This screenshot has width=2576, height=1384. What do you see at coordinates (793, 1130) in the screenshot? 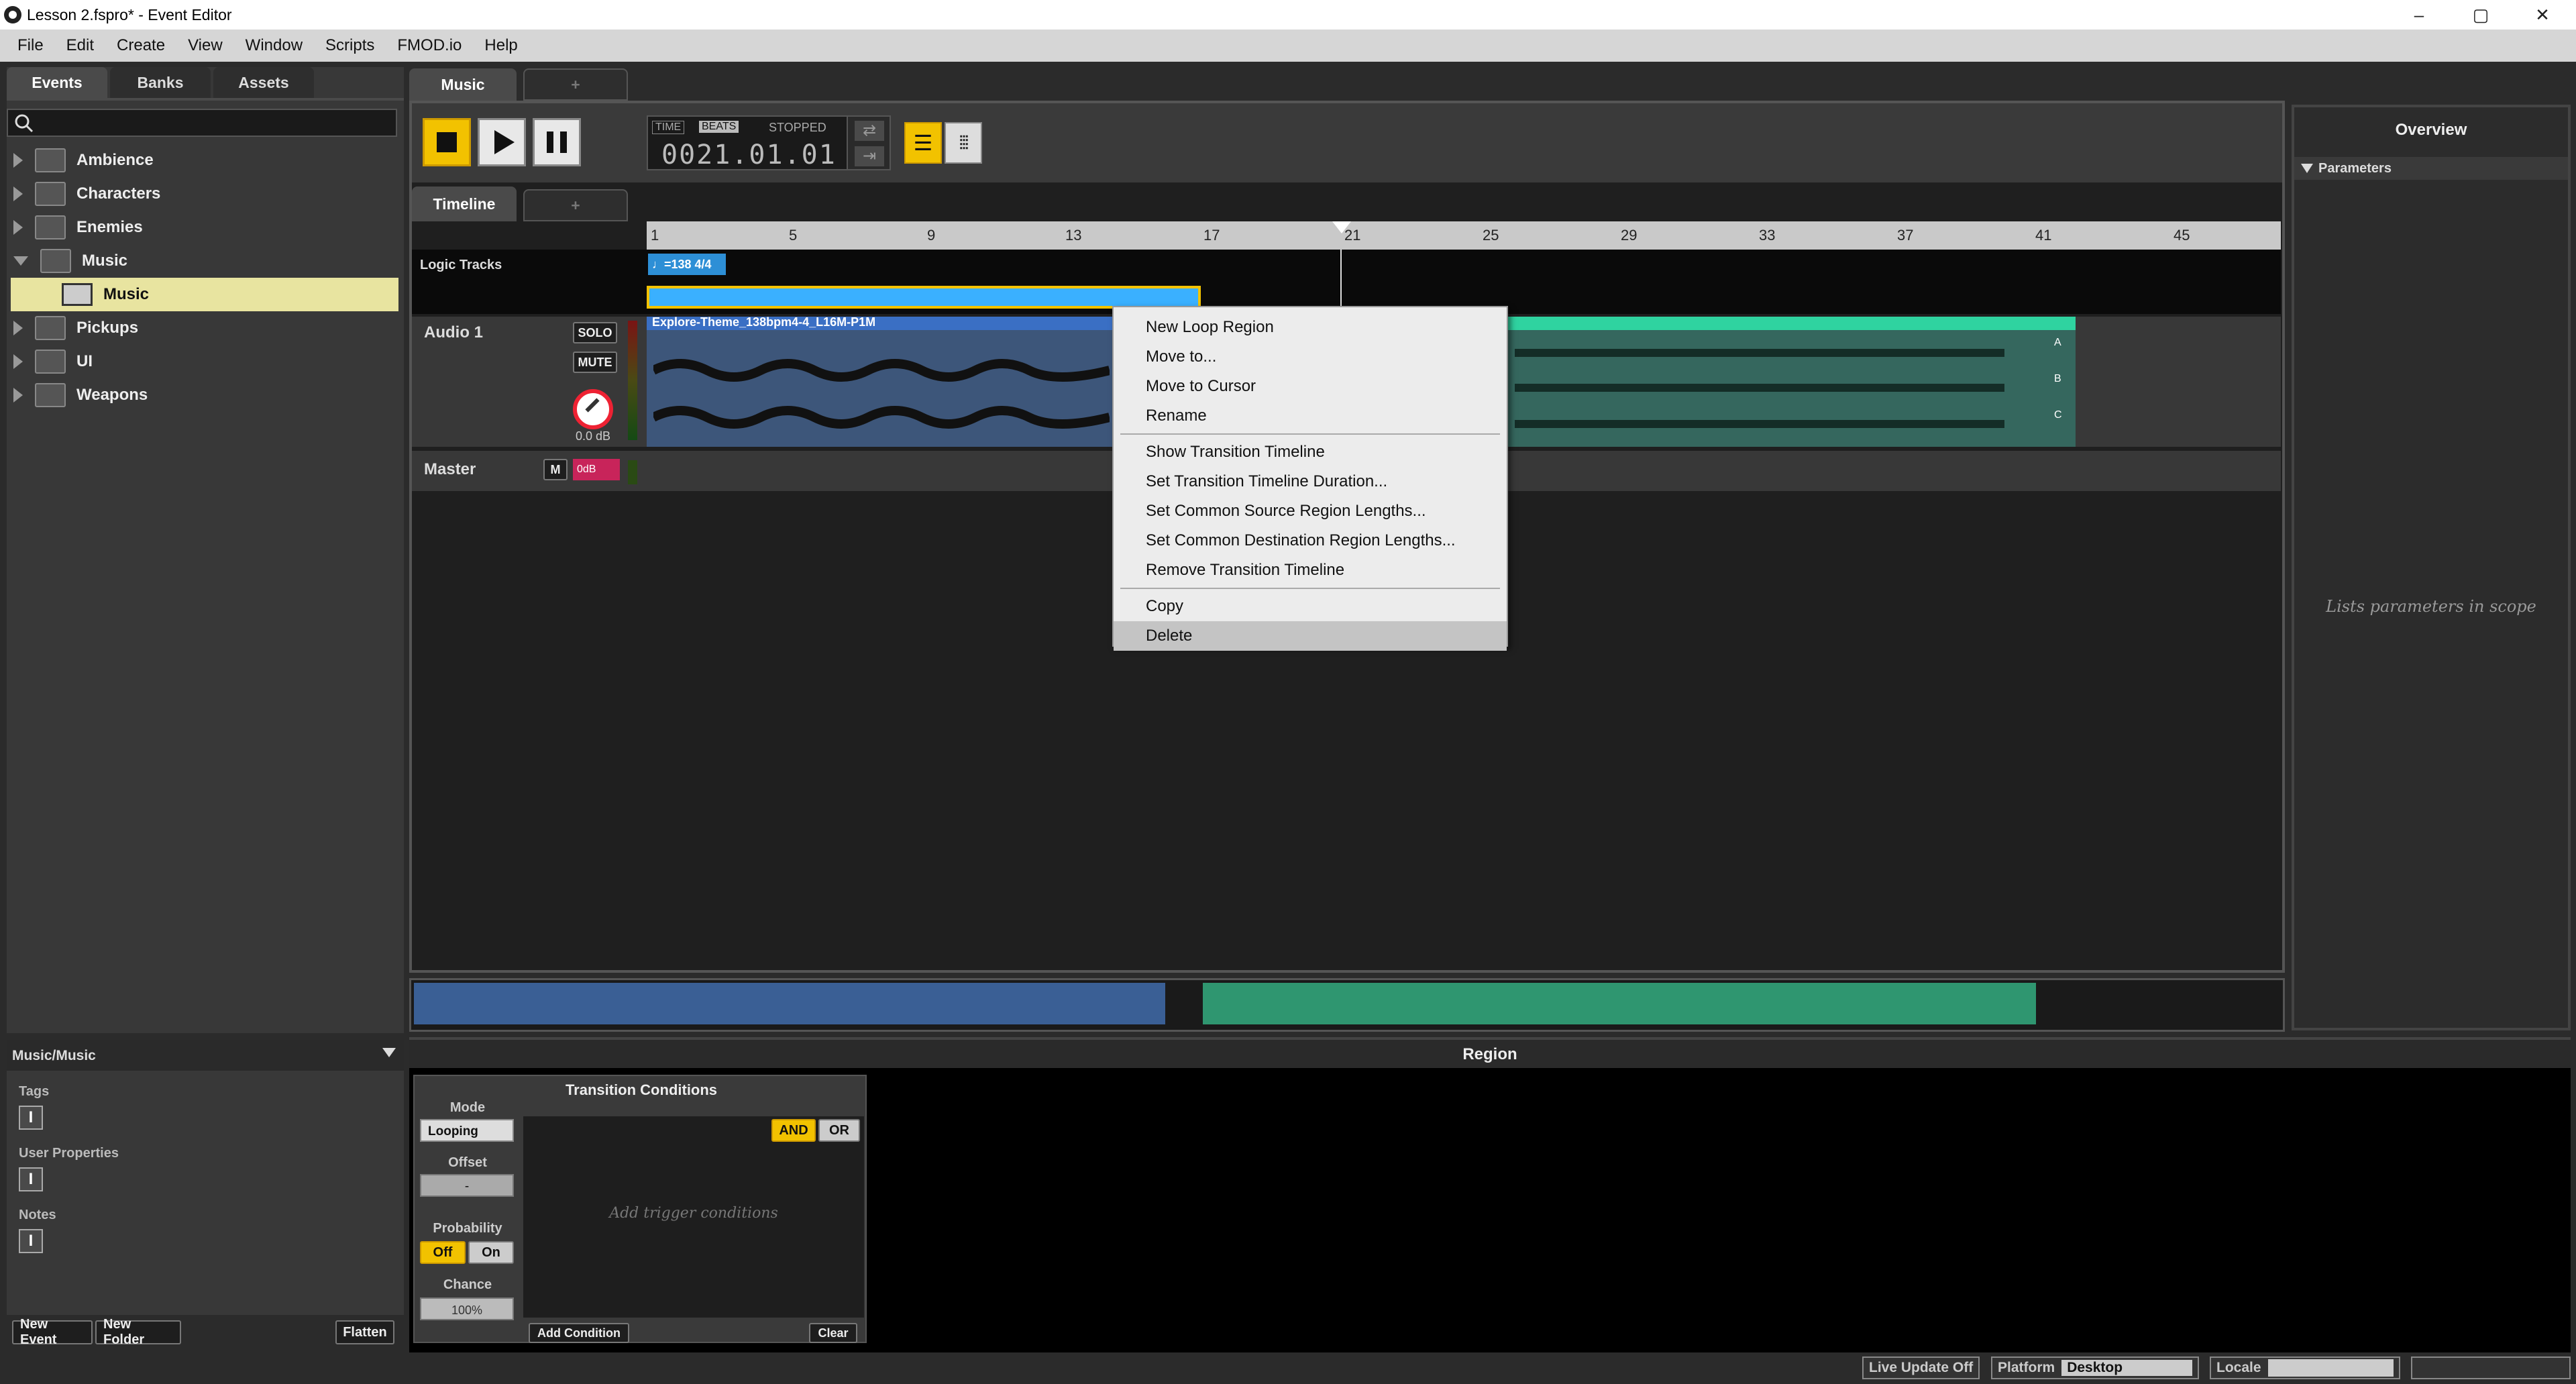
I see `and-button: AND` at bounding box center [793, 1130].